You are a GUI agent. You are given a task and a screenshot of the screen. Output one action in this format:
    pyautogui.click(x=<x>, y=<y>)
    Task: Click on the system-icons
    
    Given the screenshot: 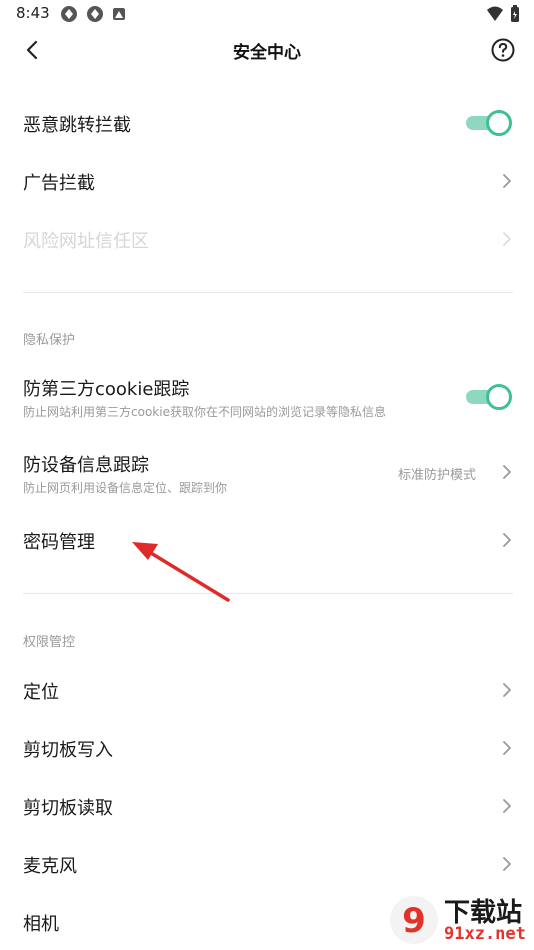 What is the action you would take?
    pyautogui.click(x=503, y=14)
    